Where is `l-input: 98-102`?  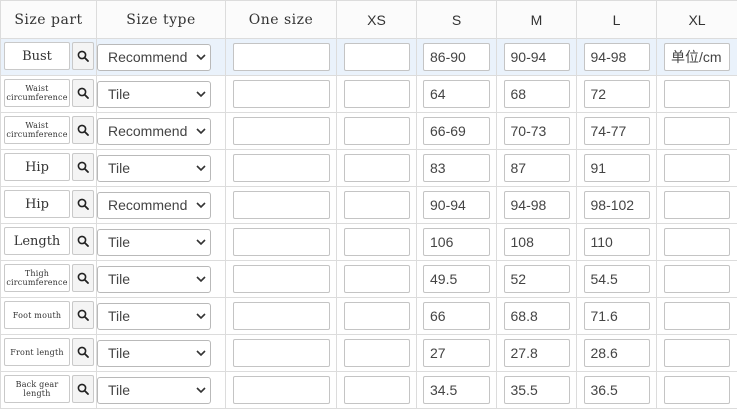
l-input: 98-102 is located at coordinates (617, 205).